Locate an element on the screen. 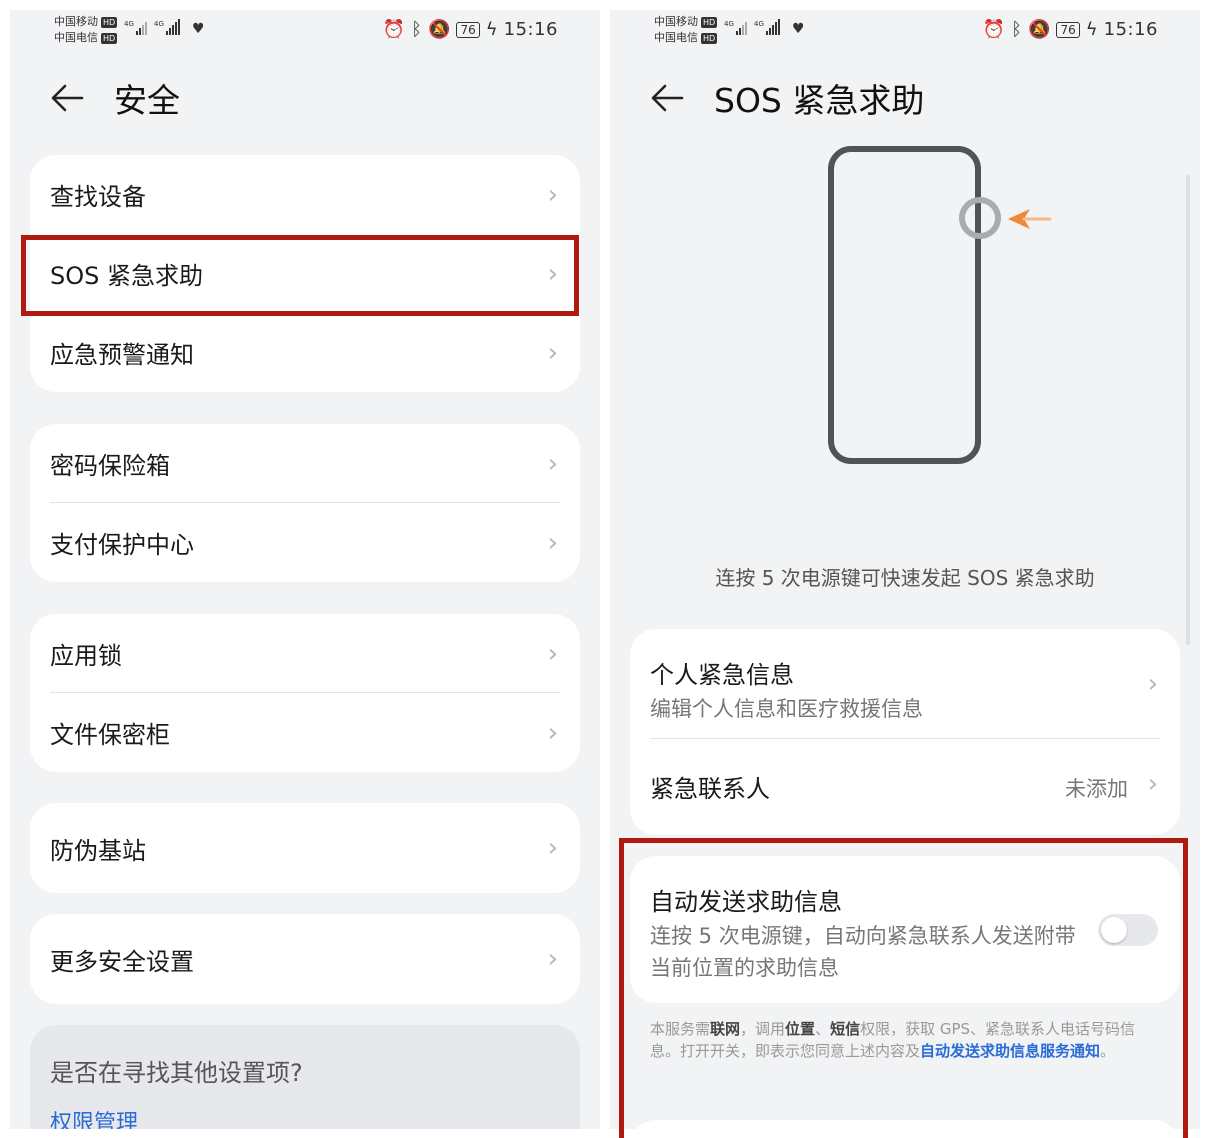 The width and height of the screenshot is (1210, 1138). settings-group-3: 应用锁 › 文件保密柜 › is located at coordinates (305, 693).